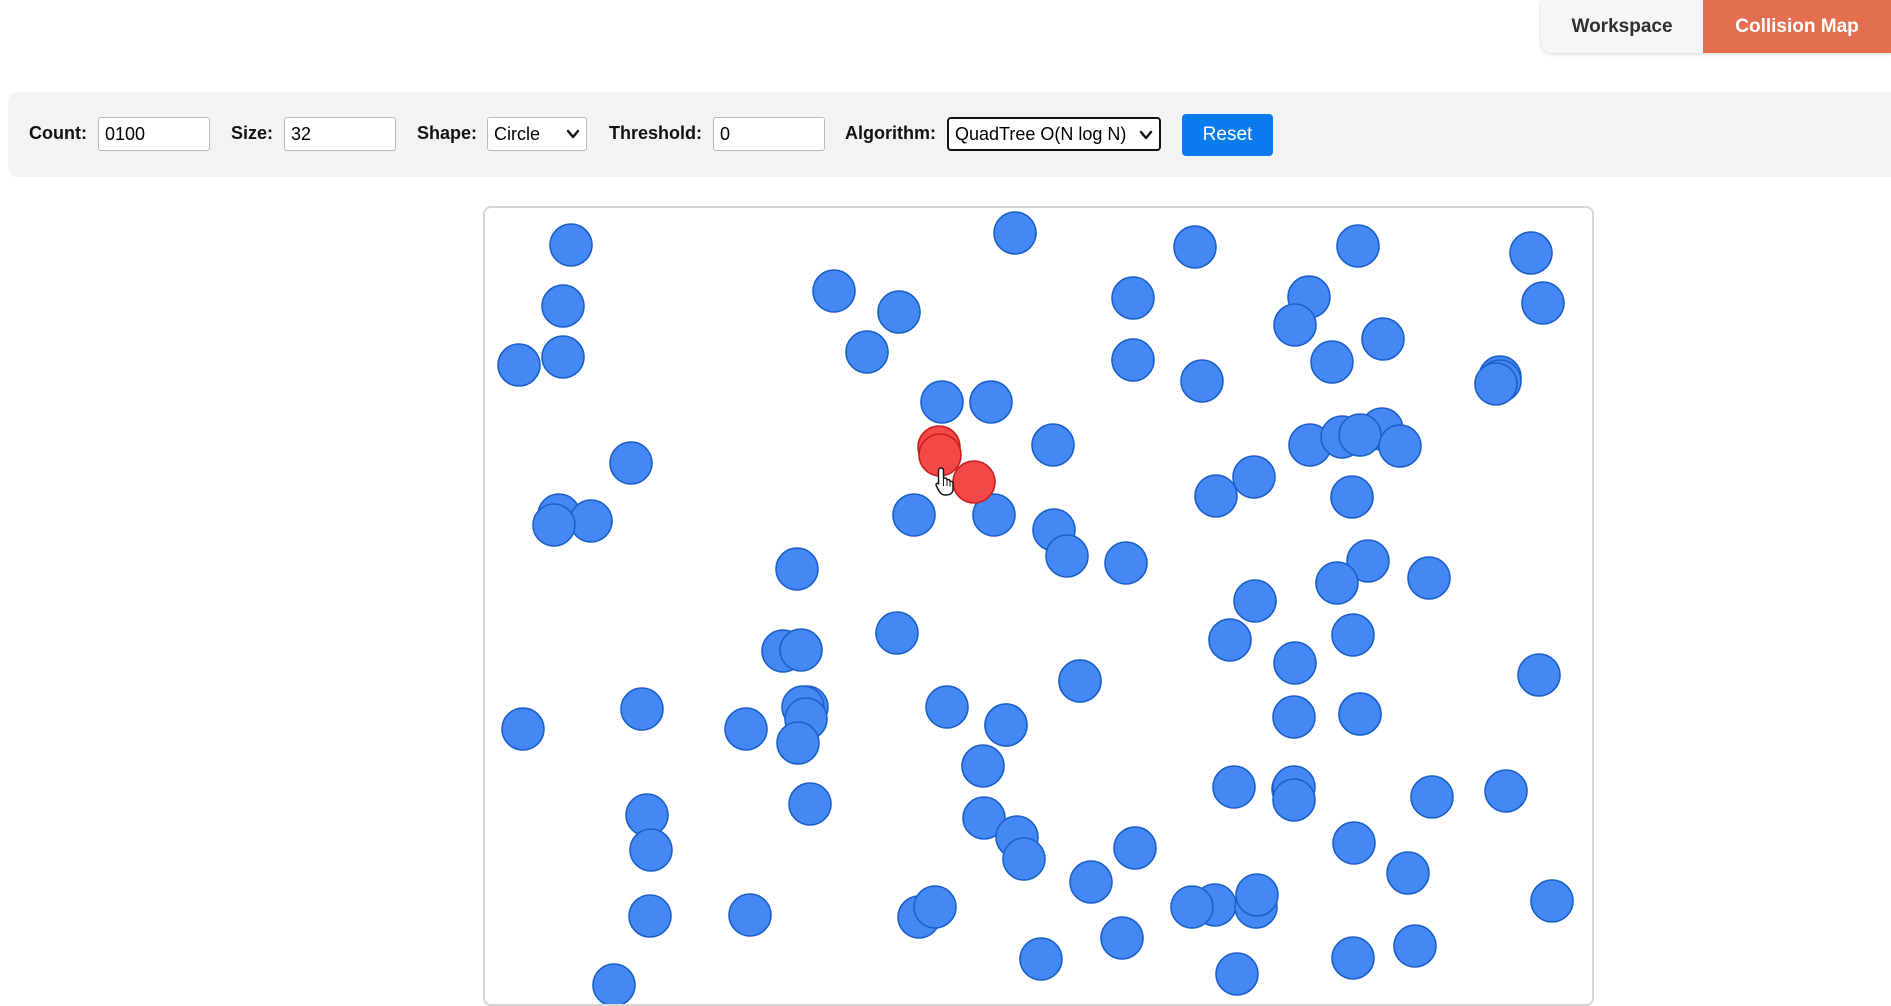 This screenshot has width=1891, height=1006. What do you see at coordinates (340, 134) in the screenshot?
I see `size-input` at bounding box center [340, 134].